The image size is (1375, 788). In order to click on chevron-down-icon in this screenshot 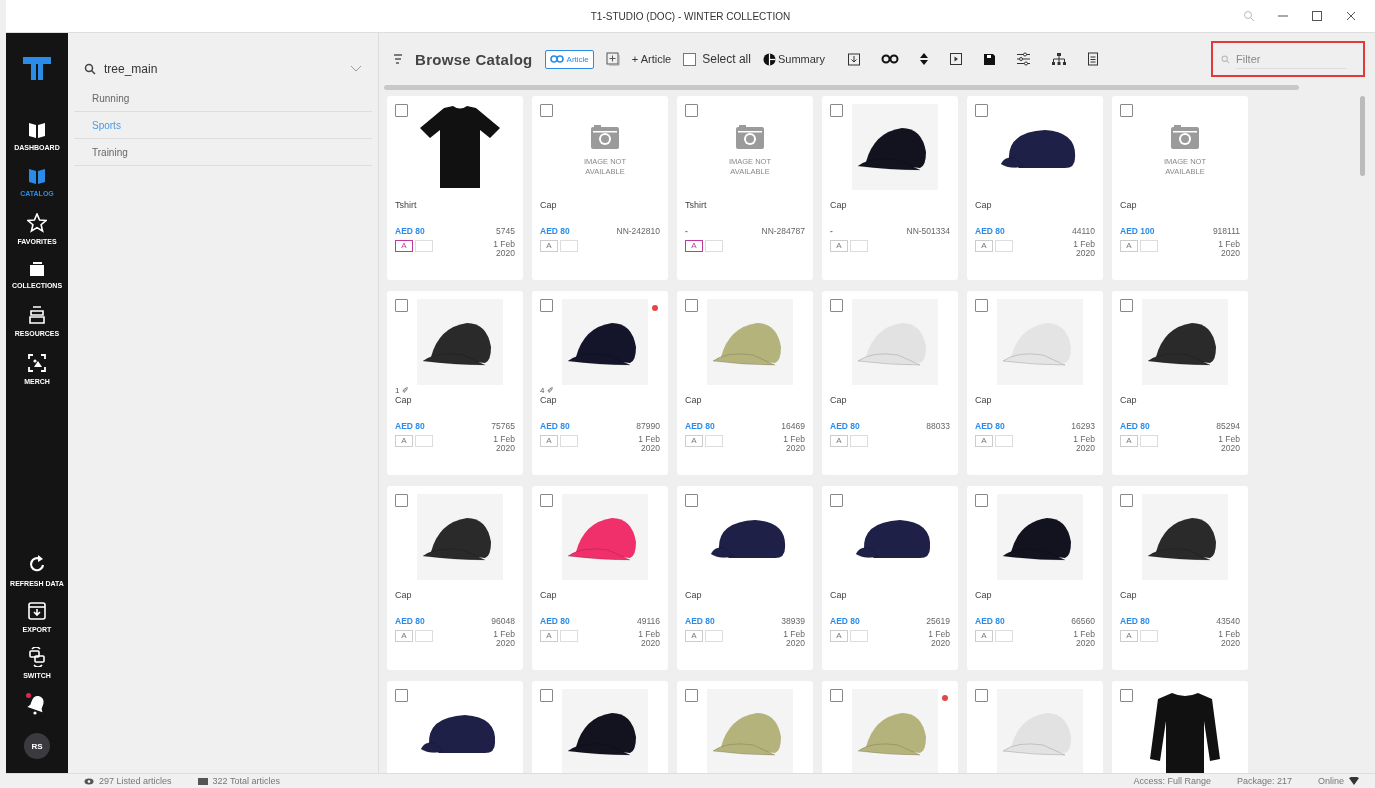, I will do `click(356, 69)`.